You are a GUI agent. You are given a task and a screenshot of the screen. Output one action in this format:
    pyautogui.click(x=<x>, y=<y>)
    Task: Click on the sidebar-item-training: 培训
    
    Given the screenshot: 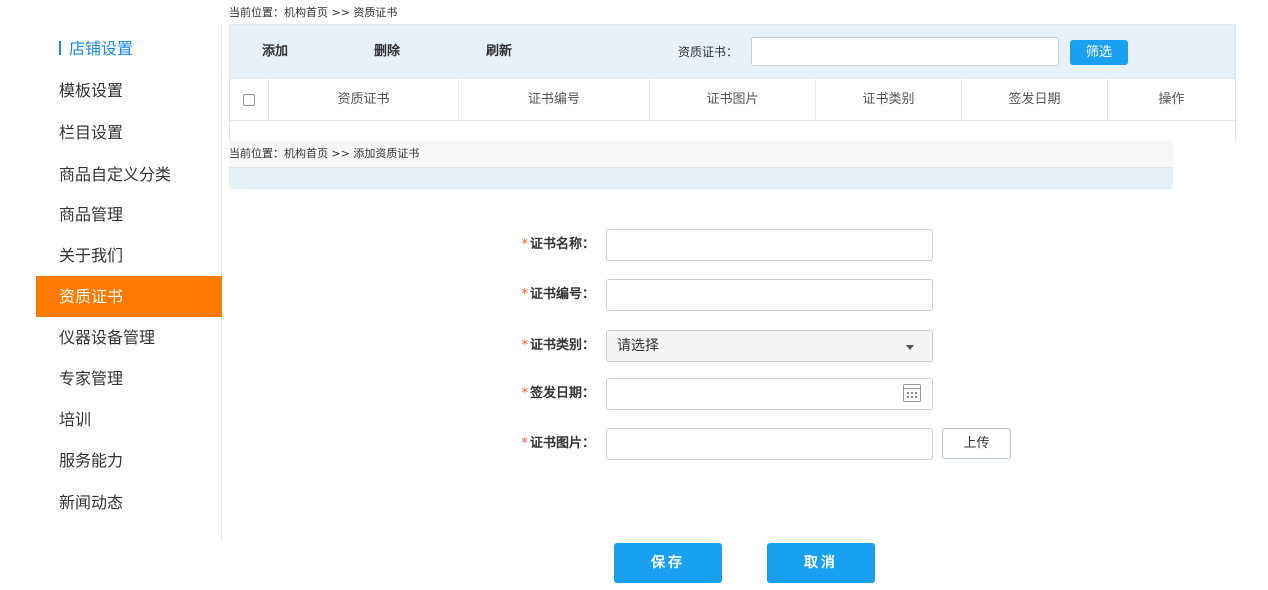 What is the action you would take?
    pyautogui.click(x=129, y=419)
    